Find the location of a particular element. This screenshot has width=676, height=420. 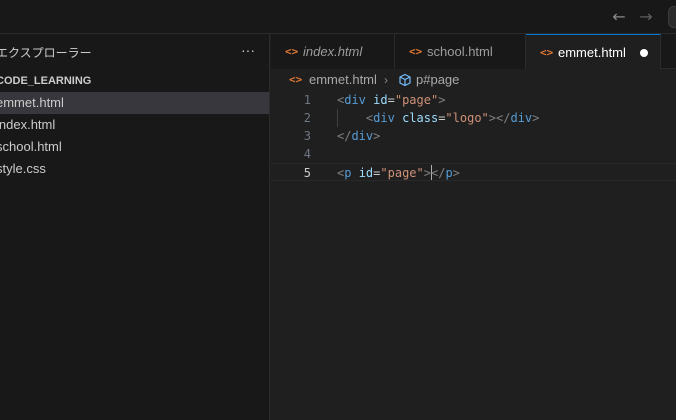

tab-label: emmet.html is located at coordinates (592, 52).